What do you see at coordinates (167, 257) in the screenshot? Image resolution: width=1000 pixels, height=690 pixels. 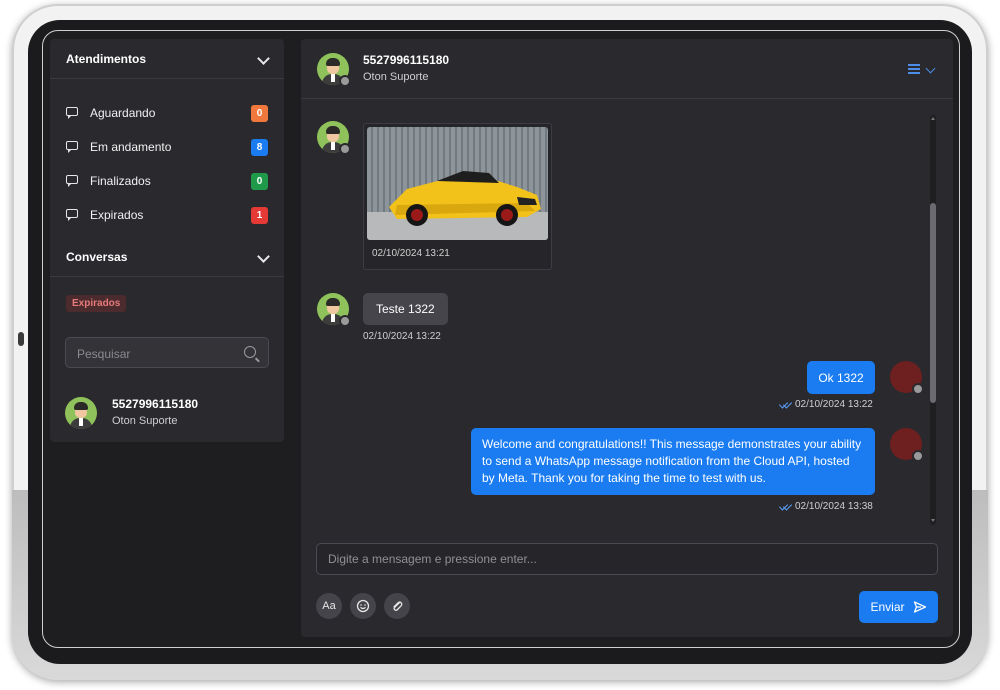 I see `conversas-header: Conversas` at bounding box center [167, 257].